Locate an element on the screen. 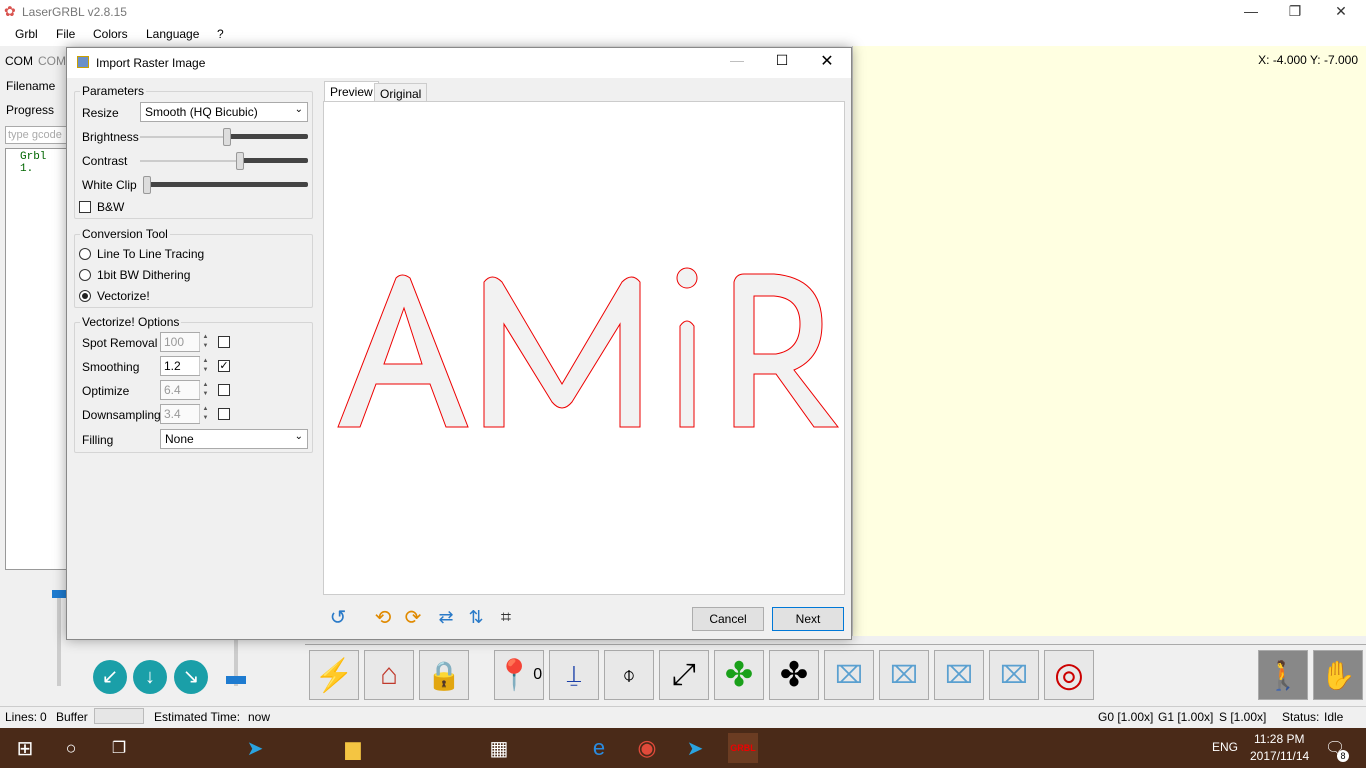 The width and height of the screenshot is (1366, 768). whiteclip-thumb is located at coordinates (147, 185).